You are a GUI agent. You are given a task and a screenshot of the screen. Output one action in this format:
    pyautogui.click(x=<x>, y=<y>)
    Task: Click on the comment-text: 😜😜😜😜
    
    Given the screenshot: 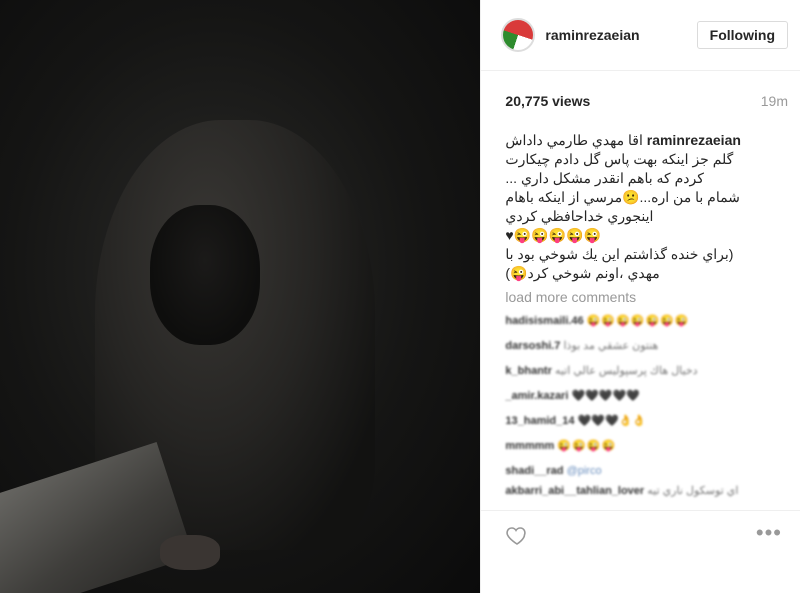 What is the action you would take?
    pyautogui.click(x=587, y=446)
    